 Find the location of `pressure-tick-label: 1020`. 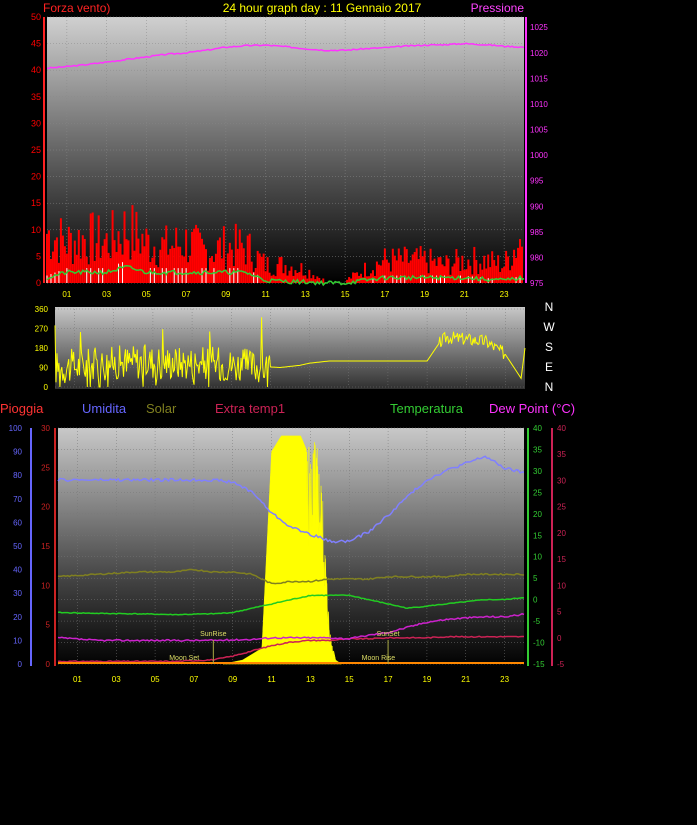

pressure-tick-label: 1020 is located at coordinates (539, 53).